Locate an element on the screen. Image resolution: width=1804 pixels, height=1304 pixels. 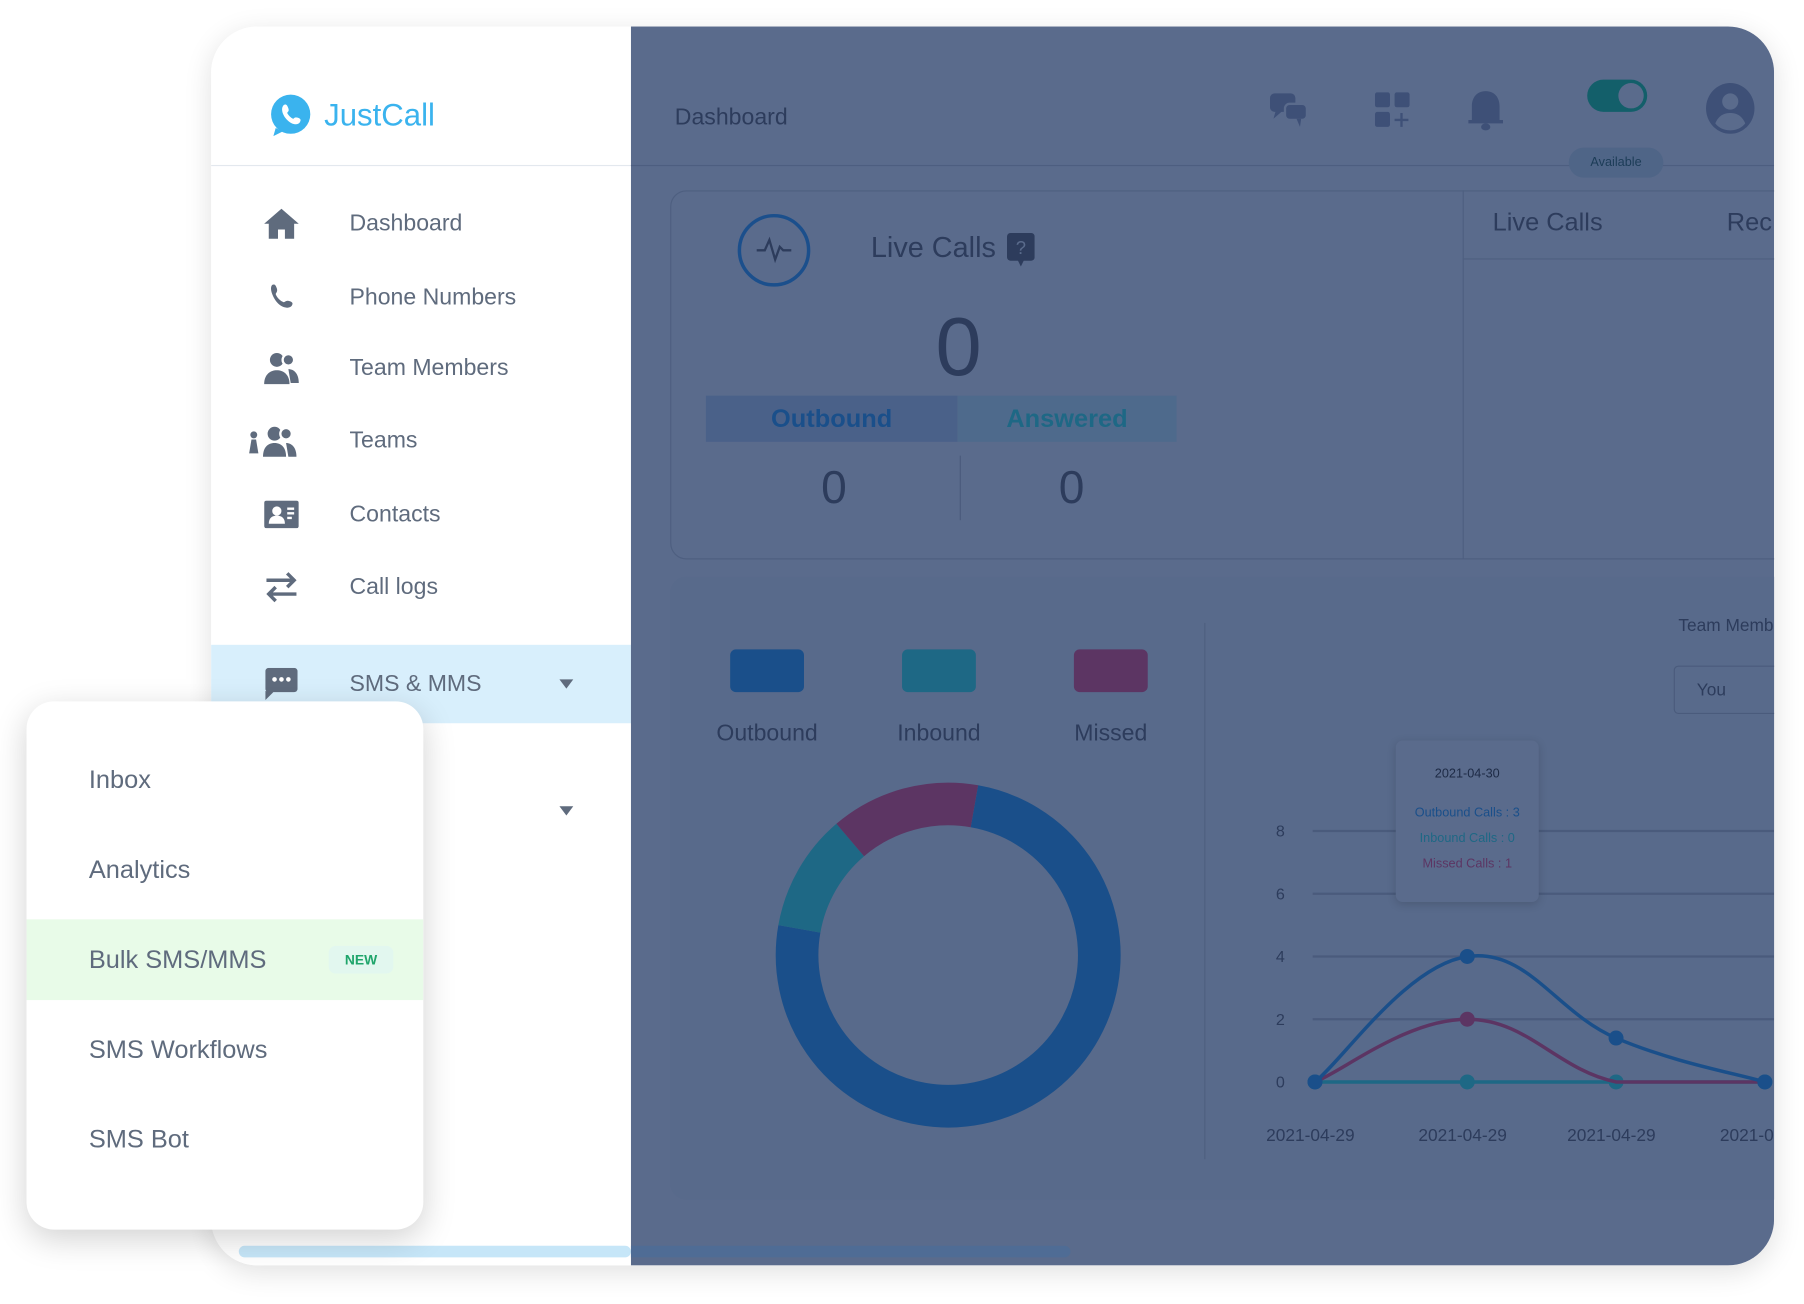
contacts-icon is located at coordinates (281, 514).